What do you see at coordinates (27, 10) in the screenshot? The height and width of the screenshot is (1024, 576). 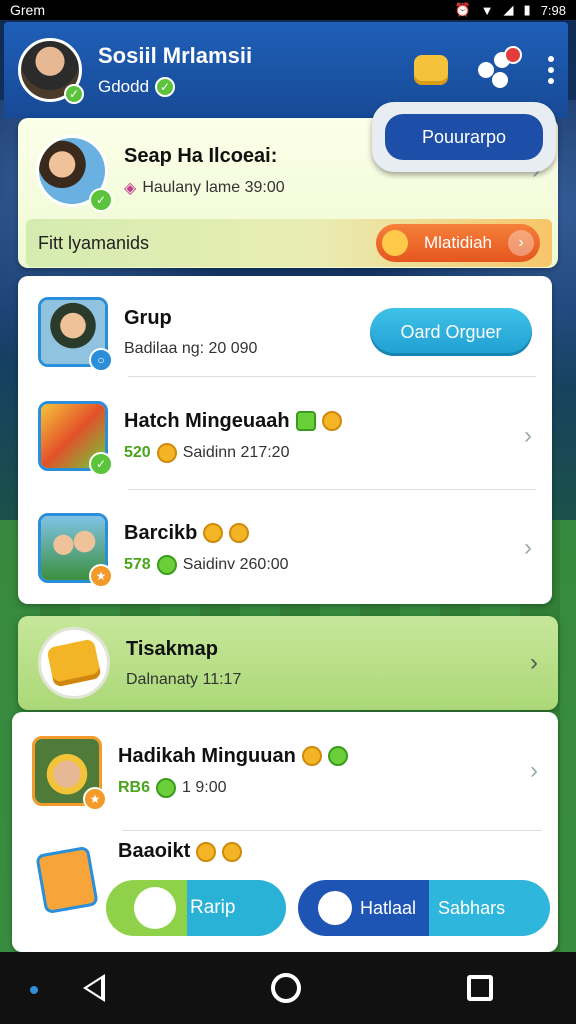 I see `carrier-label: Grem` at bounding box center [27, 10].